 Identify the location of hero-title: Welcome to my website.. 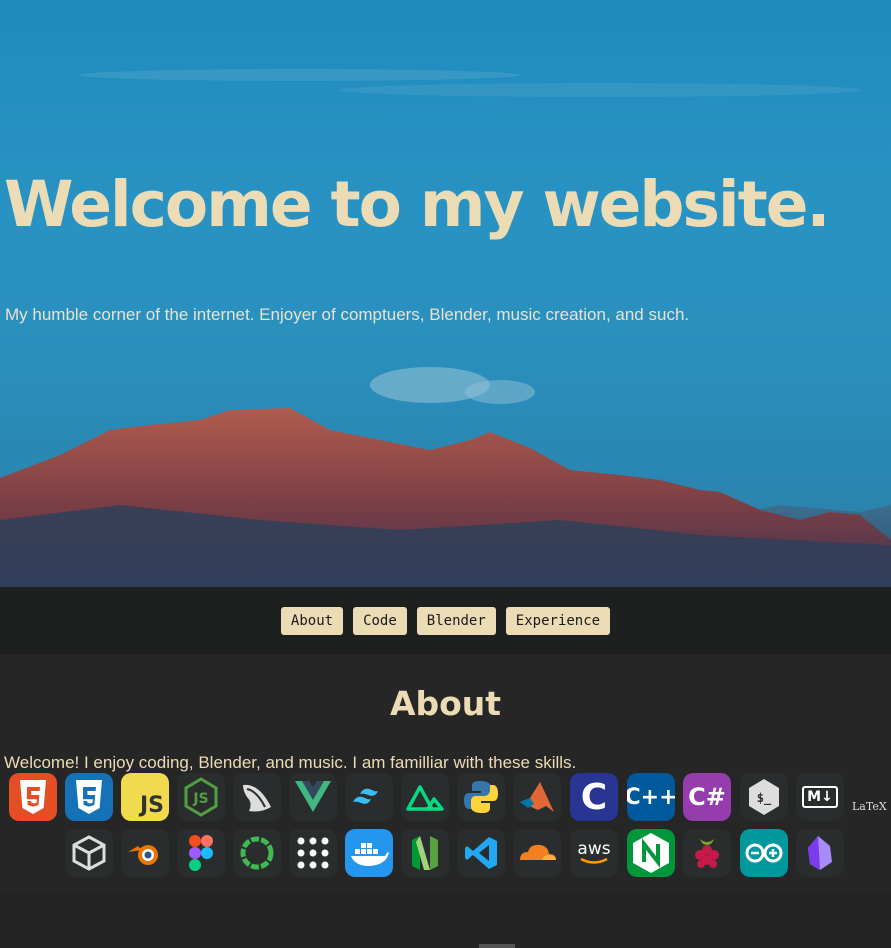
(417, 204).